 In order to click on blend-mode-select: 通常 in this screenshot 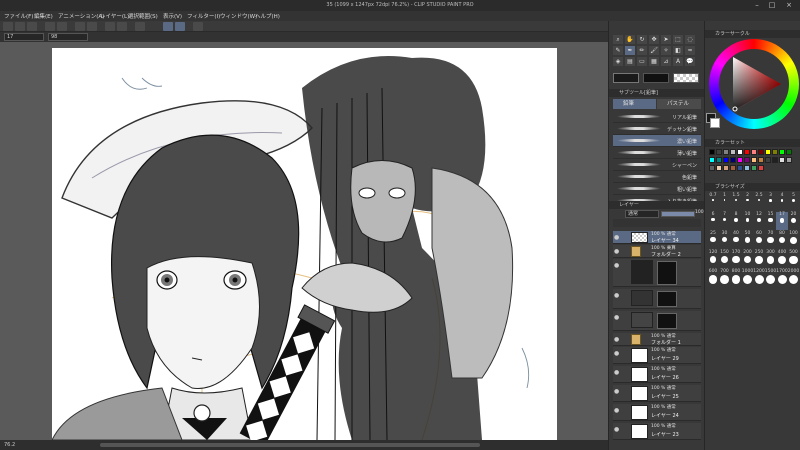, I will do `click(642, 214)`.